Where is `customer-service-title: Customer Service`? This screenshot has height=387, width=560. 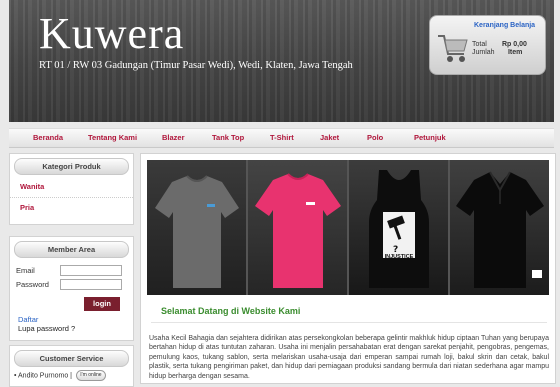 customer-service-title: Customer Service is located at coordinates (71, 358).